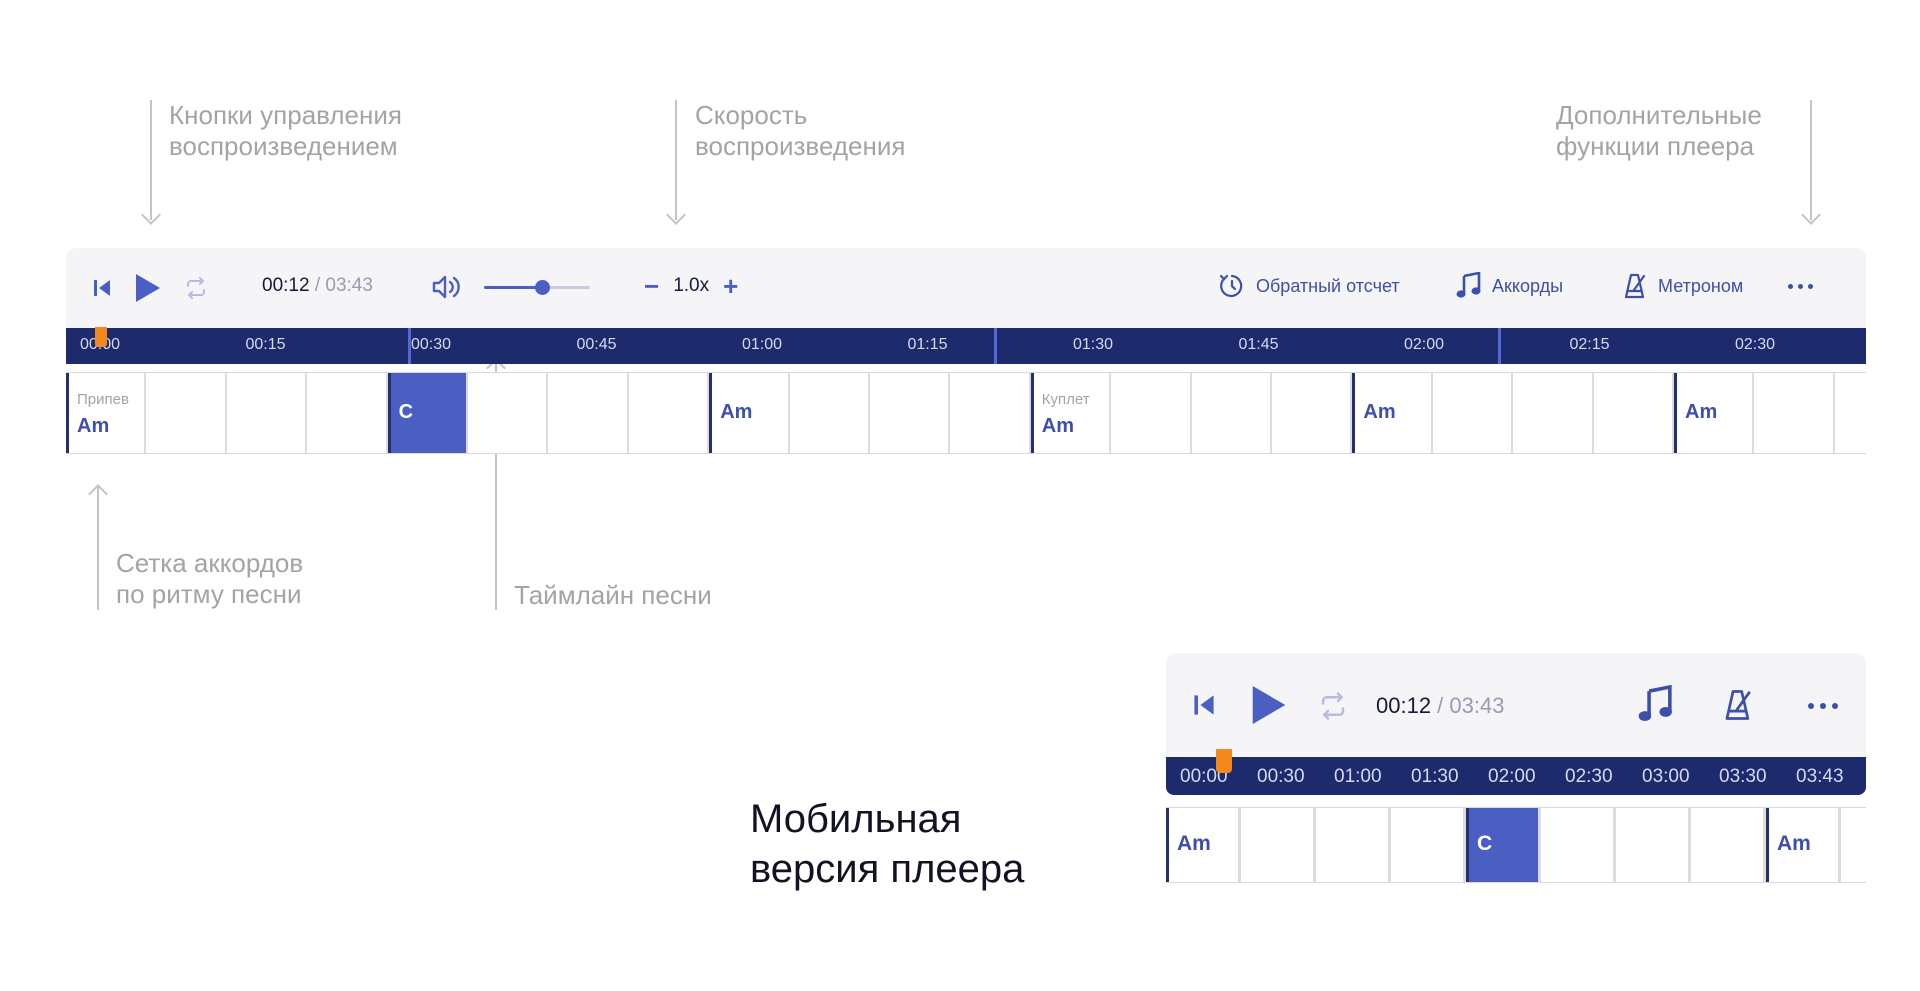 The width and height of the screenshot is (1920, 991). What do you see at coordinates (1682, 286) in the screenshot?
I see `metronome-button: Метроном` at bounding box center [1682, 286].